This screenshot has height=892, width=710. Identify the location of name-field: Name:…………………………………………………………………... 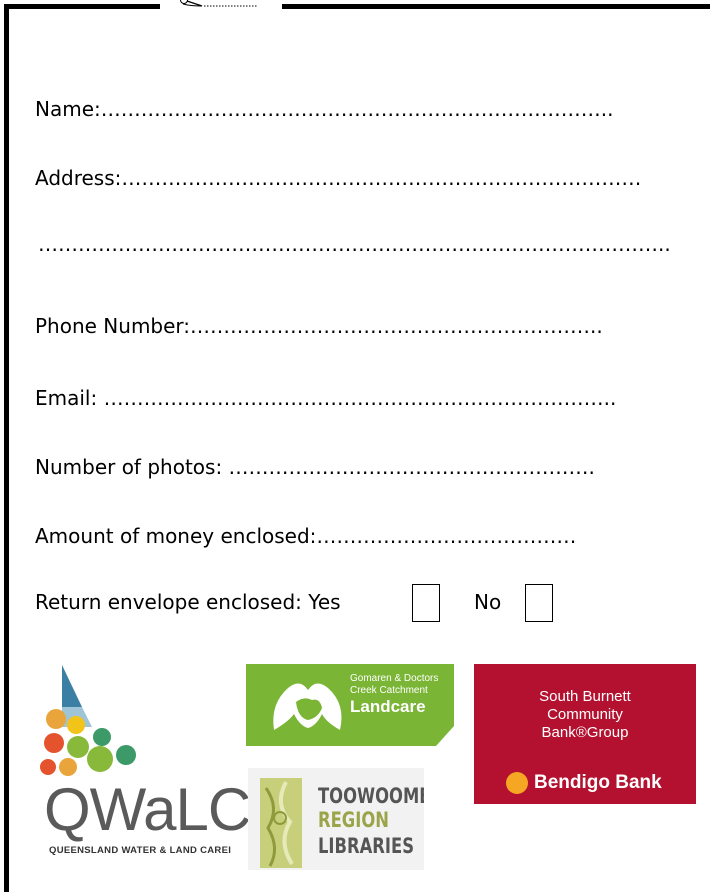
(324, 109).